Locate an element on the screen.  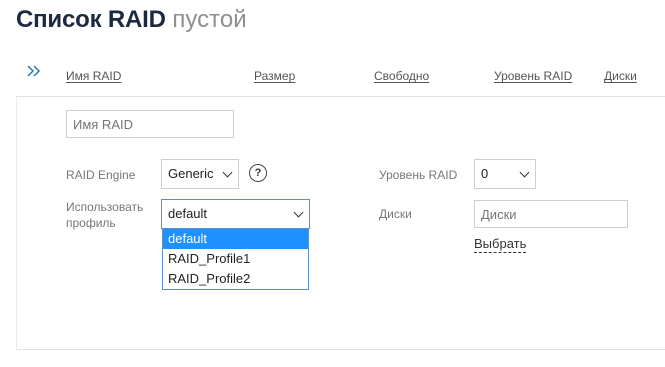
raid-level-select: 0 is located at coordinates (505, 174).